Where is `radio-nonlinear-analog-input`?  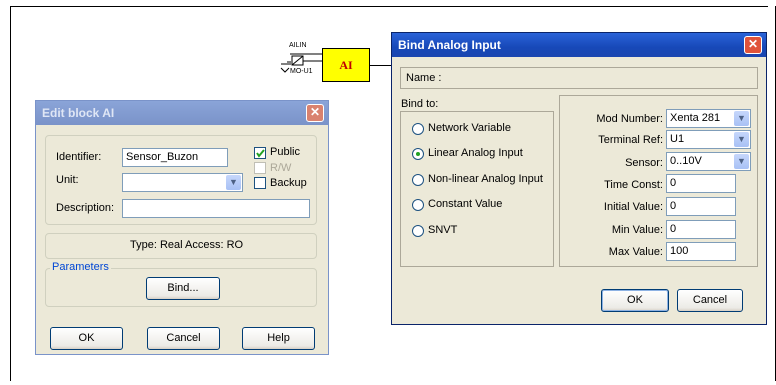
radio-nonlinear-analog-input is located at coordinates (418, 180).